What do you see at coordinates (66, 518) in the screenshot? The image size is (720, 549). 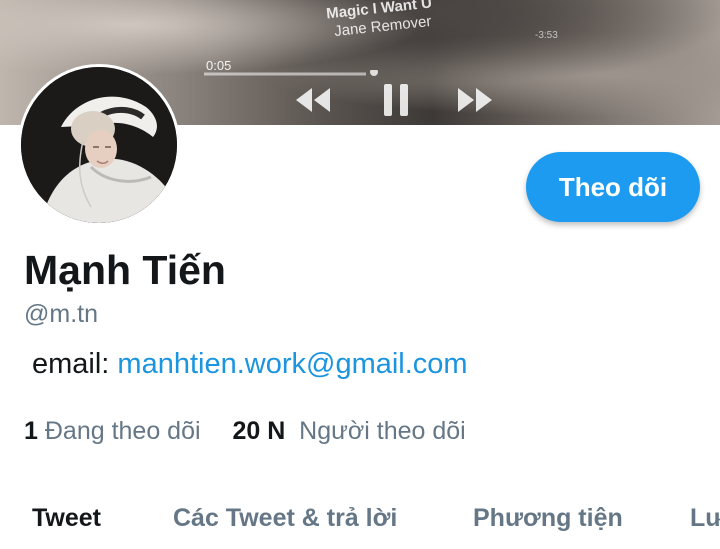 I see `tab-tweets: Tweet` at bounding box center [66, 518].